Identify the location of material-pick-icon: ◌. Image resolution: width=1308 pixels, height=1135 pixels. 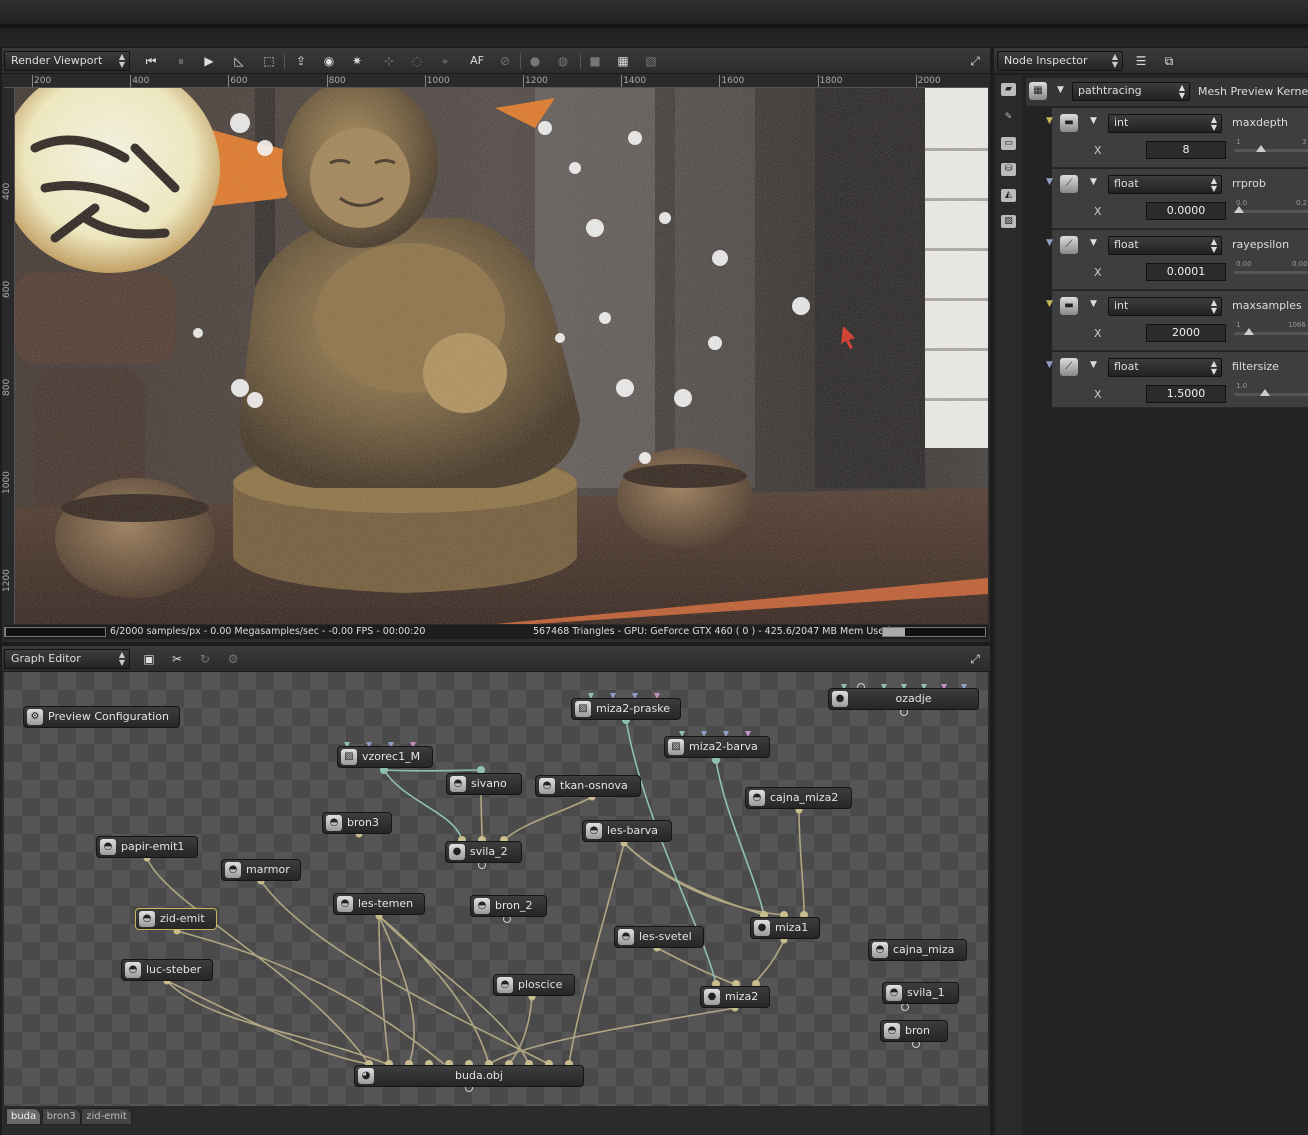
(417, 61).